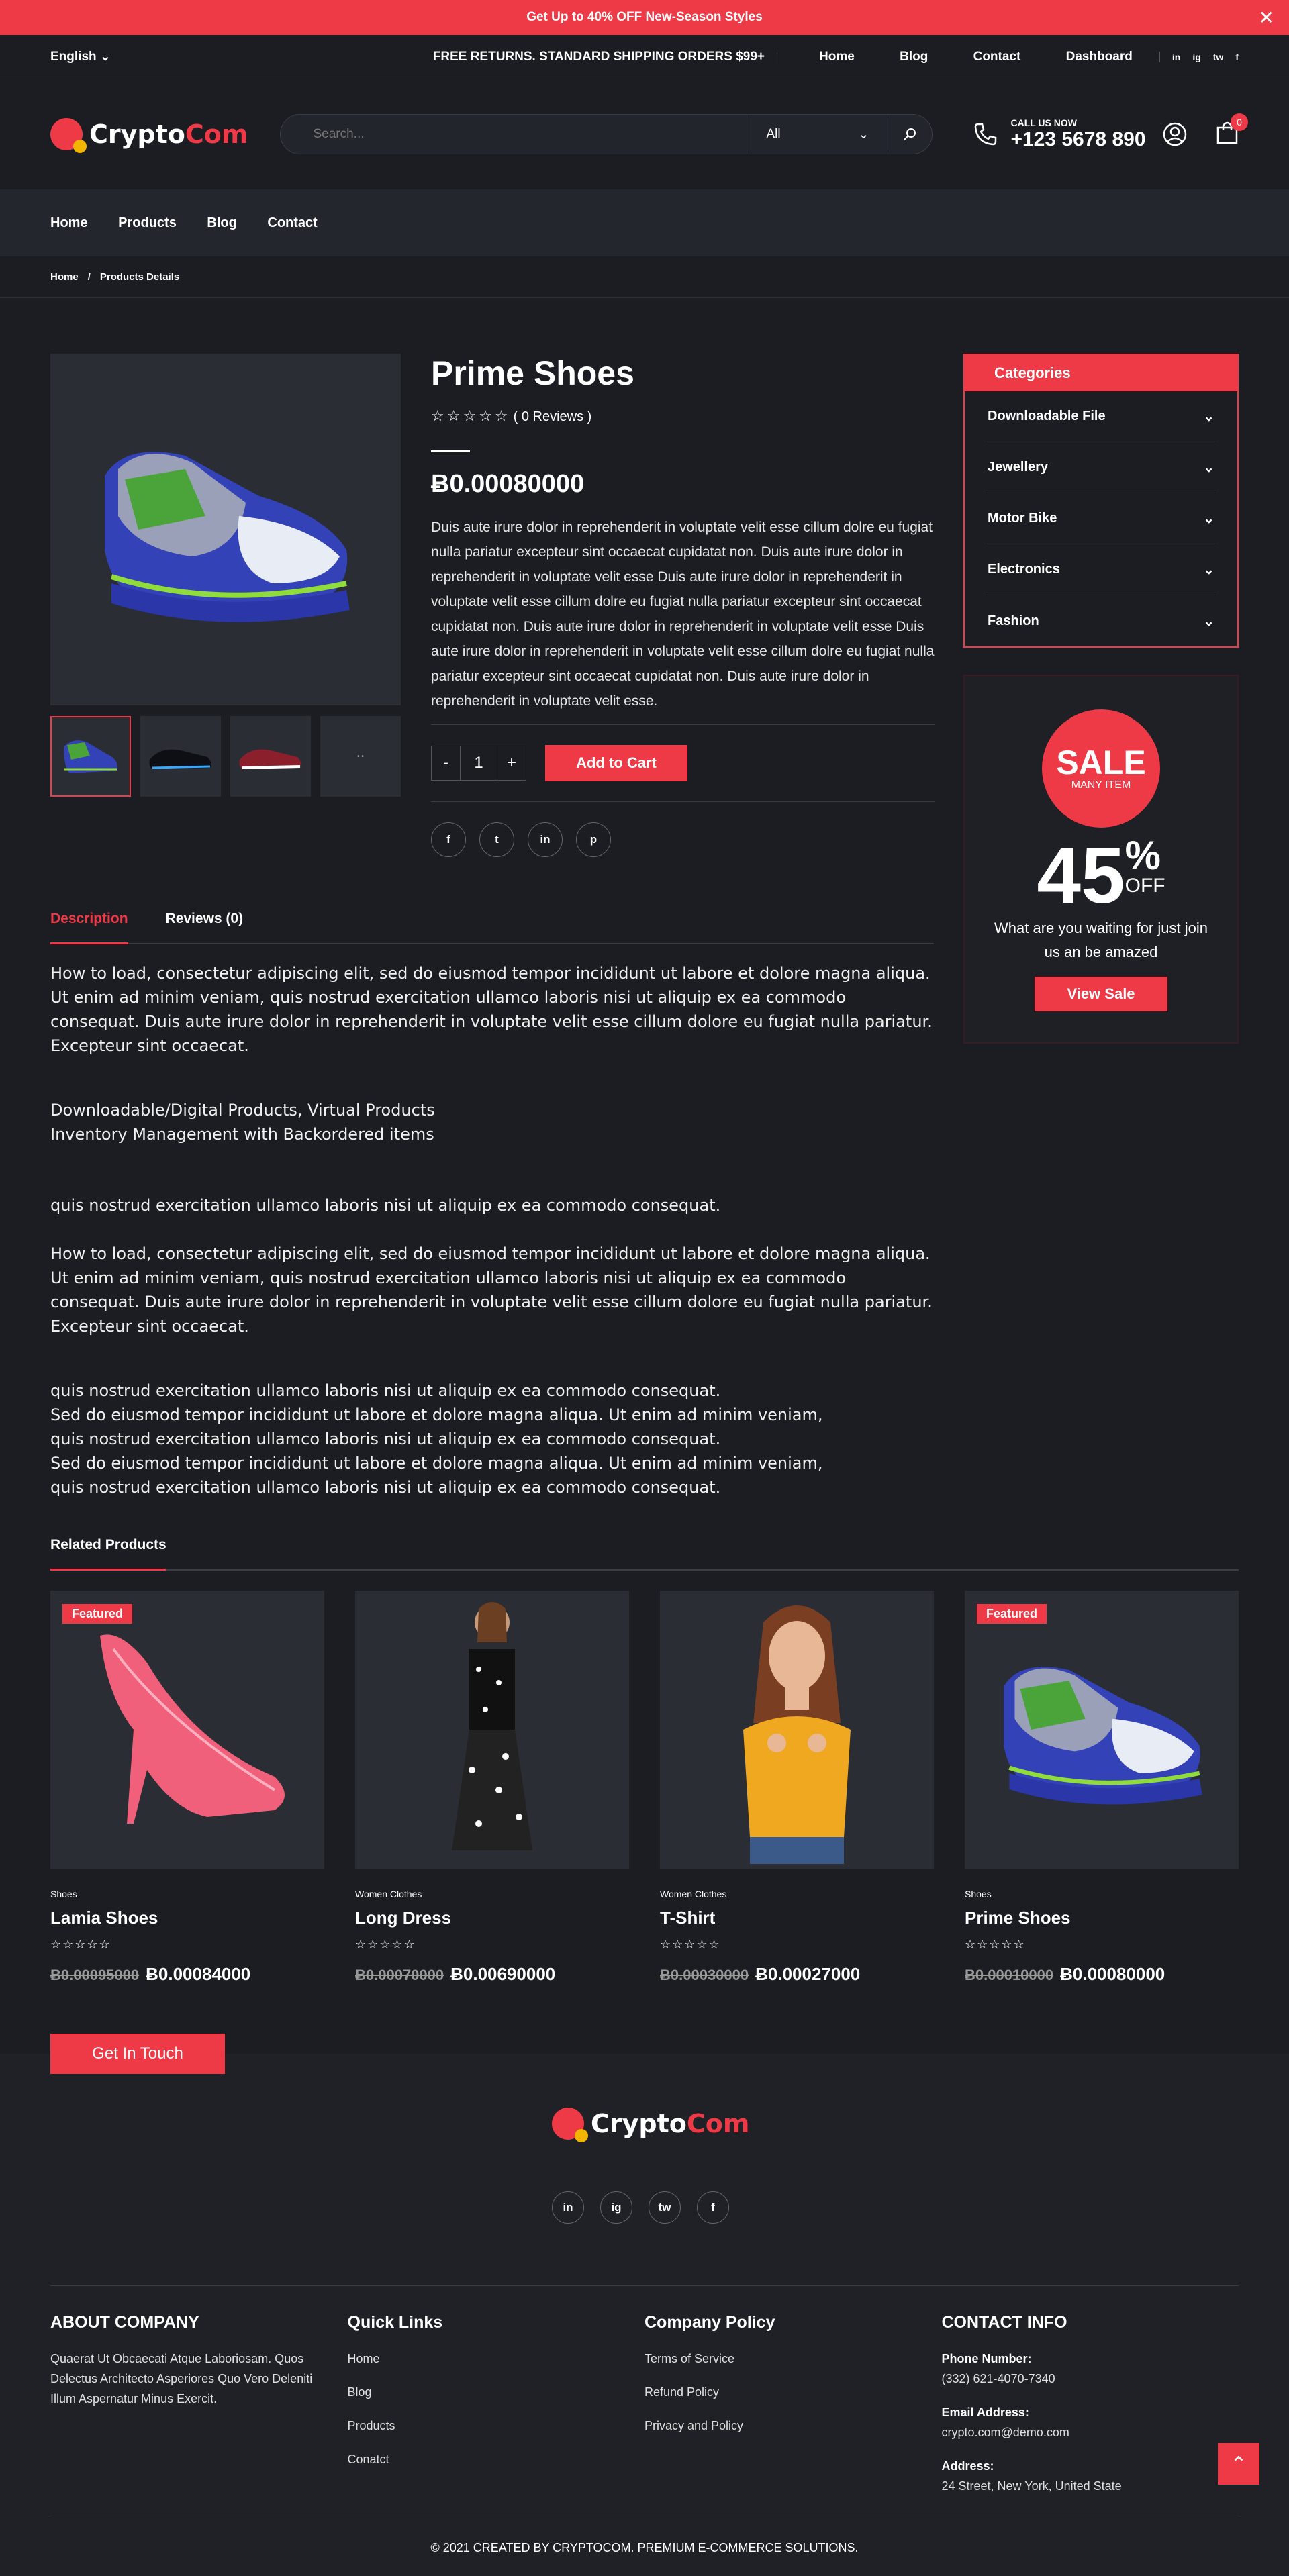 Image resolution: width=1289 pixels, height=2576 pixels. What do you see at coordinates (1101, 518) in the screenshot?
I see `category-item: Motor Bike ⌄` at bounding box center [1101, 518].